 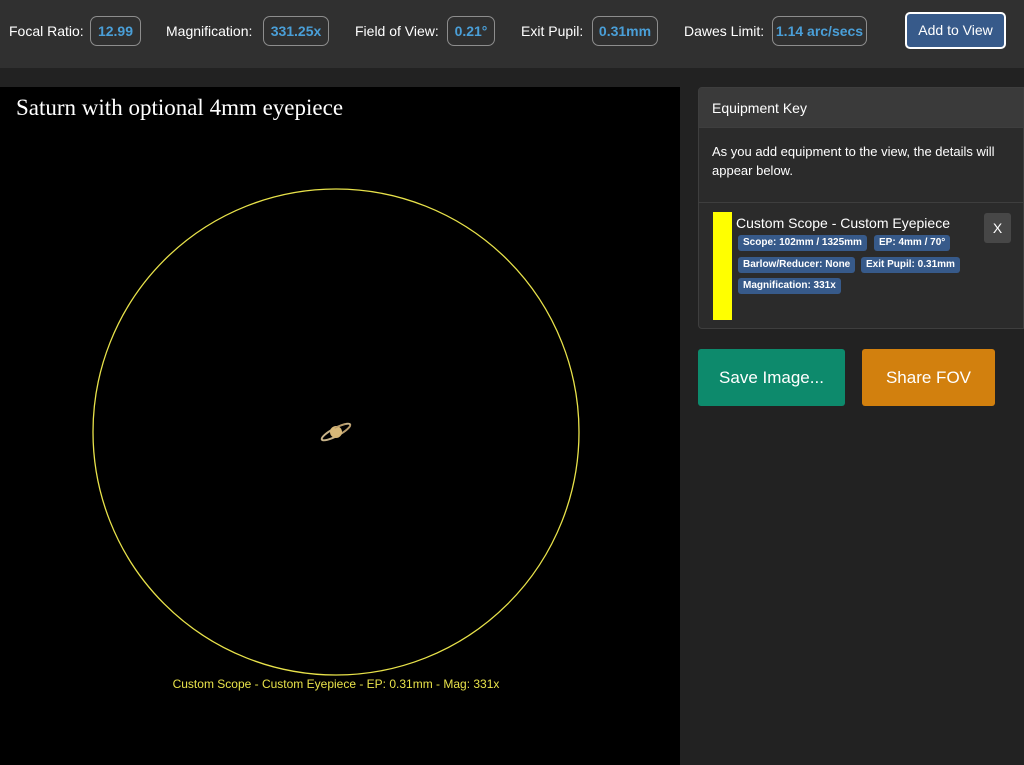 I want to click on magnification-label: Magnification:, so click(x=209, y=31).